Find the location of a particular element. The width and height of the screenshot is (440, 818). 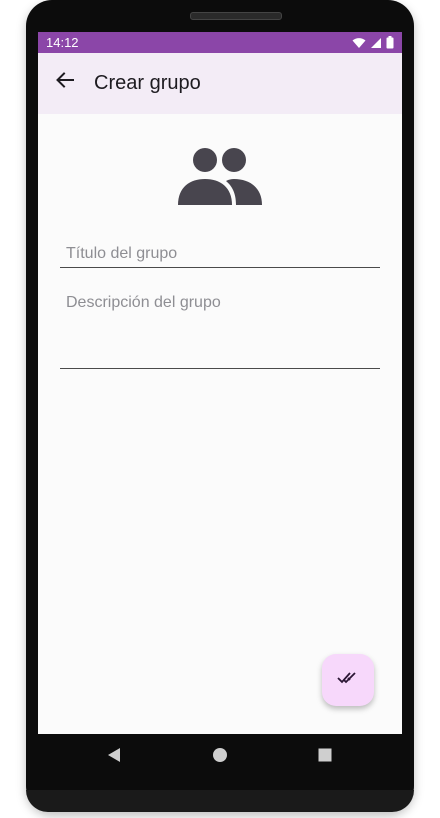

battery-icon is located at coordinates (390, 44).